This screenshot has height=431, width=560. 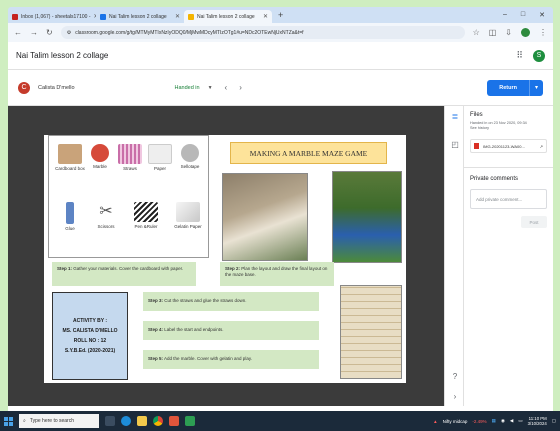 What do you see at coordinates (493, 32) in the screenshot?
I see `extensions-icon: ◫` at bounding box center [493, 32].